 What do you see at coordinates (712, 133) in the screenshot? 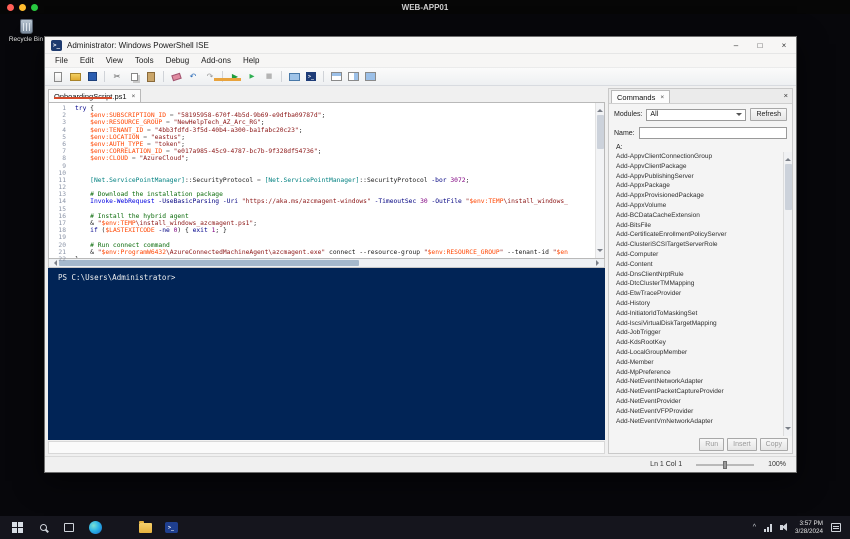
I see `name-filter-input` at bounding box center [712, 133].